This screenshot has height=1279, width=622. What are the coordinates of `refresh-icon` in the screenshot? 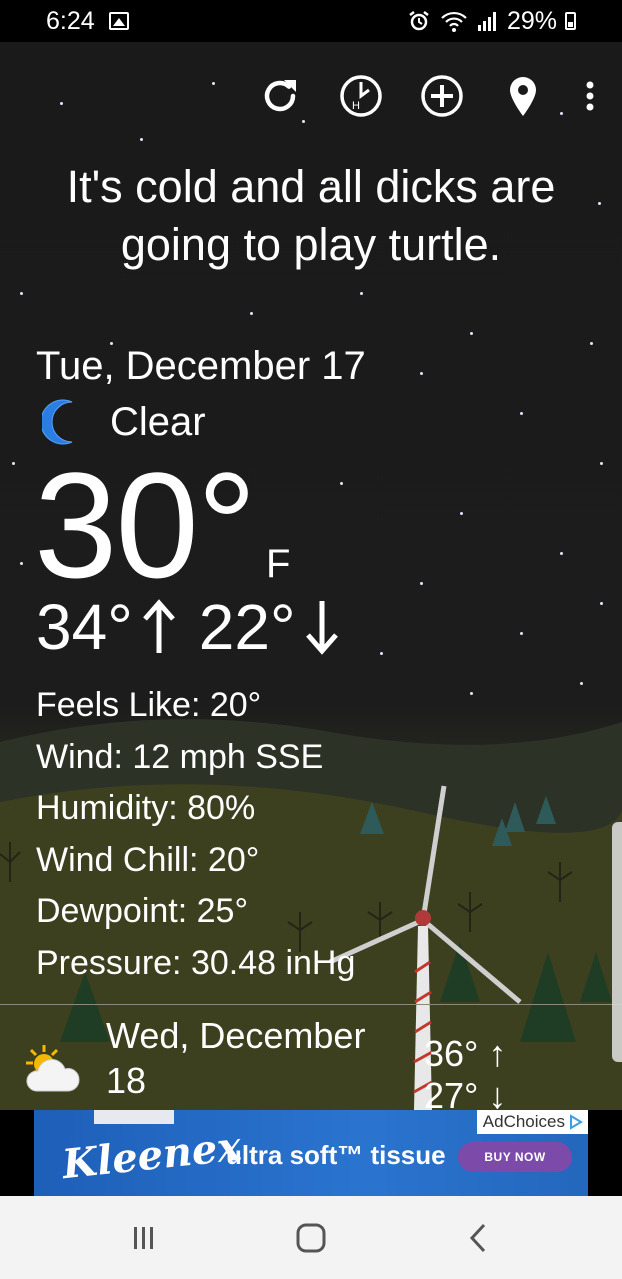 It's located at (280, 96).